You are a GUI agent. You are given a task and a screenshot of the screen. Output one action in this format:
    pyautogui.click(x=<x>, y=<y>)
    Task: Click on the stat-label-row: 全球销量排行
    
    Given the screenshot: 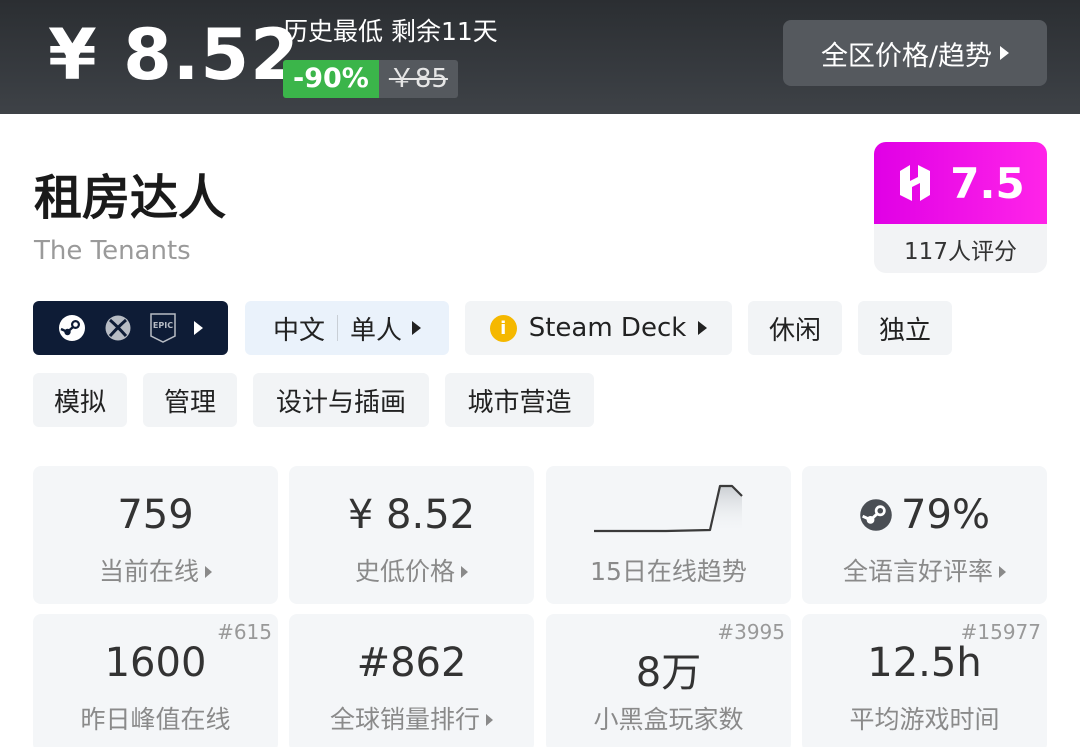 What is the action you would take?
    pyautogui.click(x=411, y=718)
    